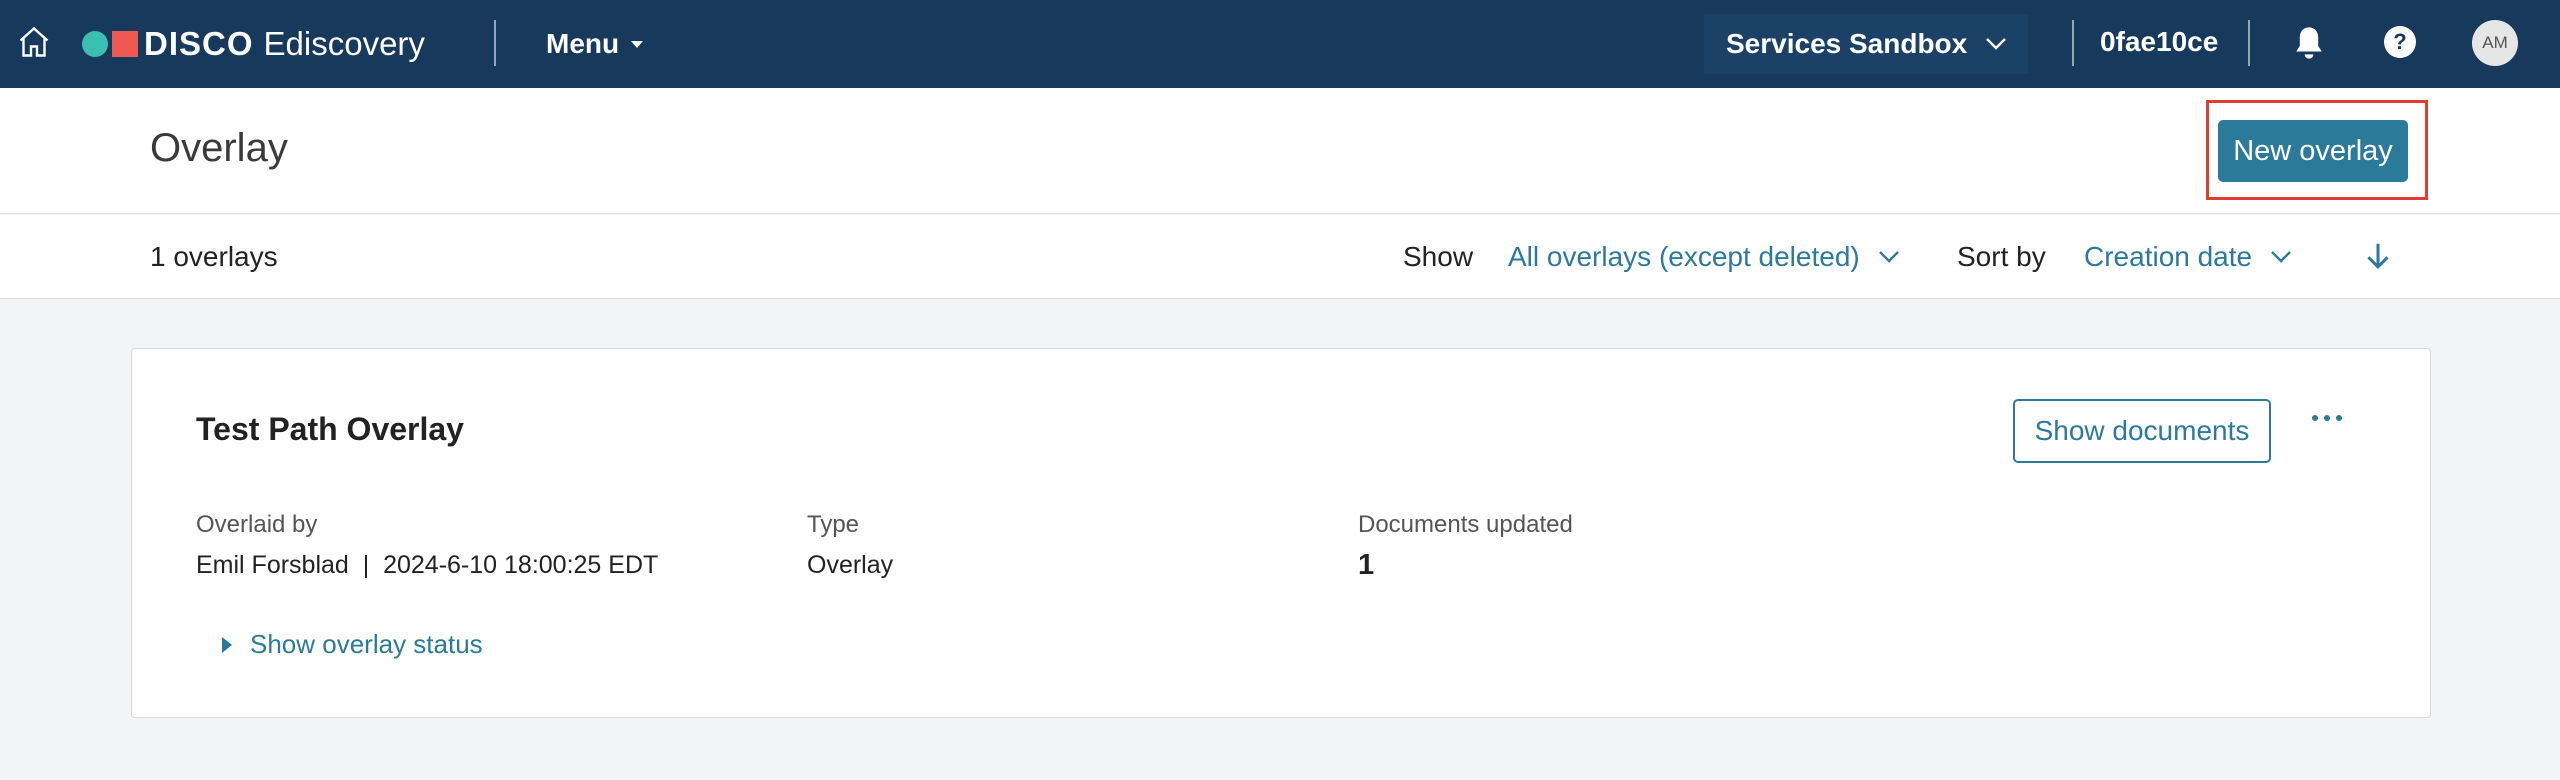 Image resolution: width=2560 pixels, height=780 pixels. I want to click on type-label: Type, so click(833, 524).